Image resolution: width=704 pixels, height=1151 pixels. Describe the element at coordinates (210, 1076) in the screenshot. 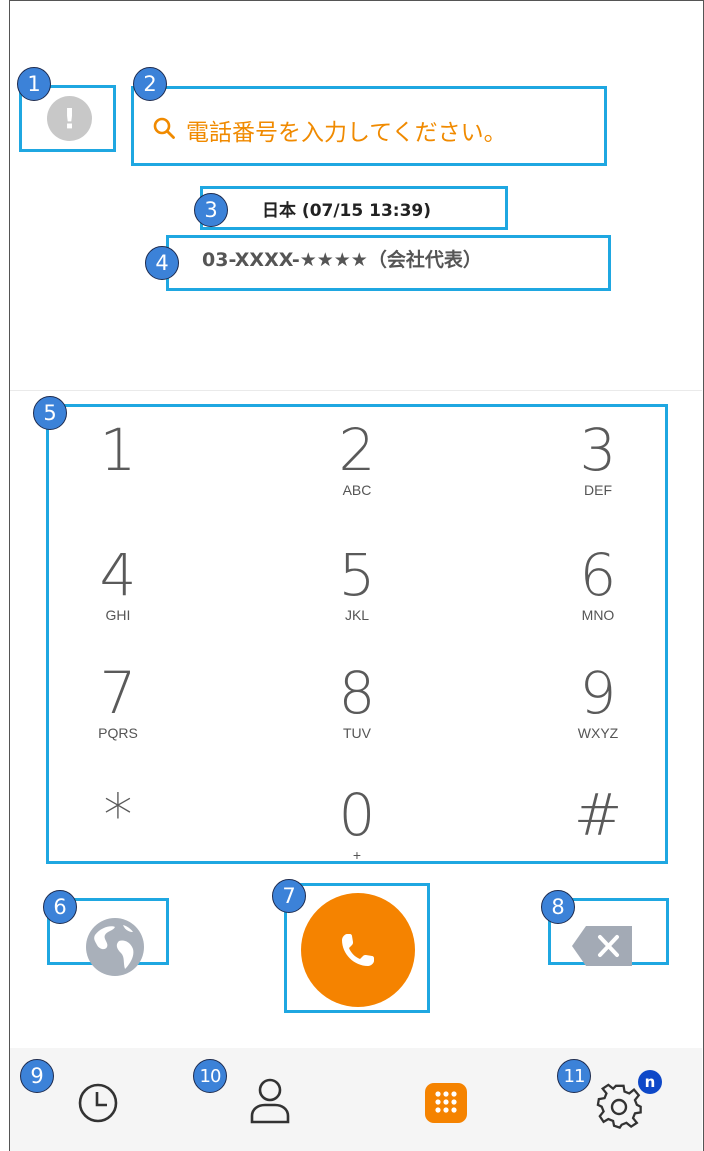

I see `callout-badge: 10` at that location.